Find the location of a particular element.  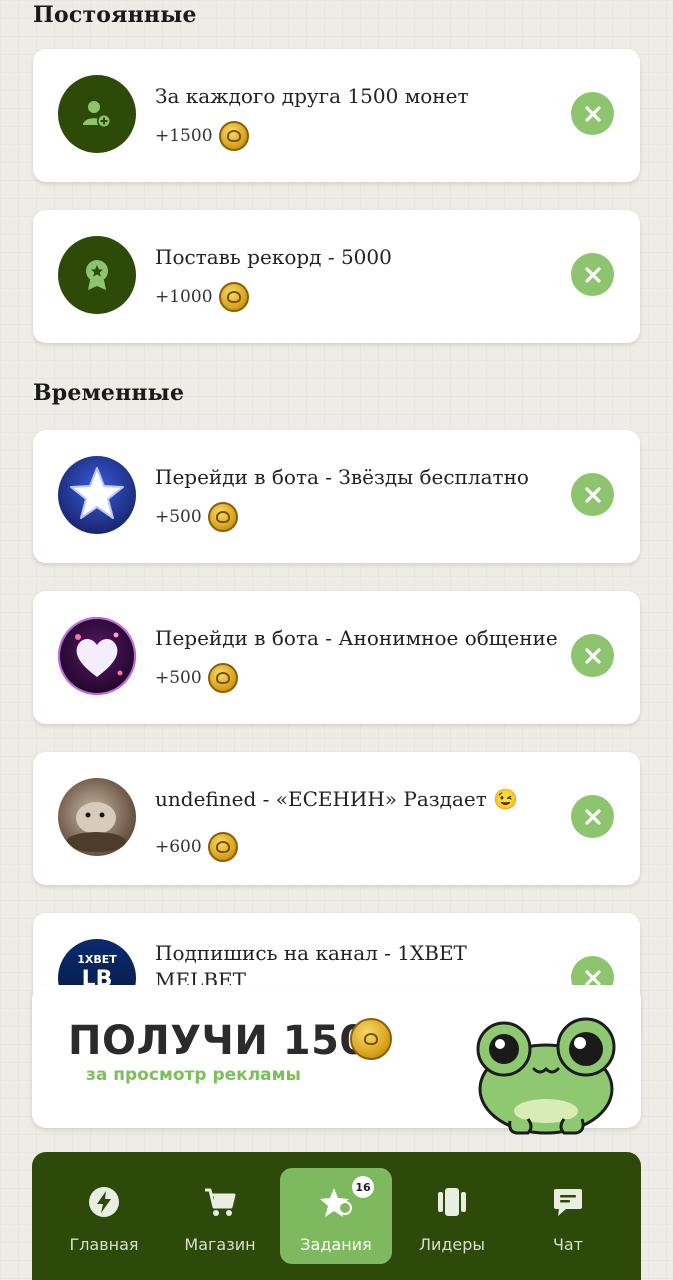

ad-reward-banner: ПОЛУЧИ 150 за просмотр рекламы is located at coordinates (336, 1060).